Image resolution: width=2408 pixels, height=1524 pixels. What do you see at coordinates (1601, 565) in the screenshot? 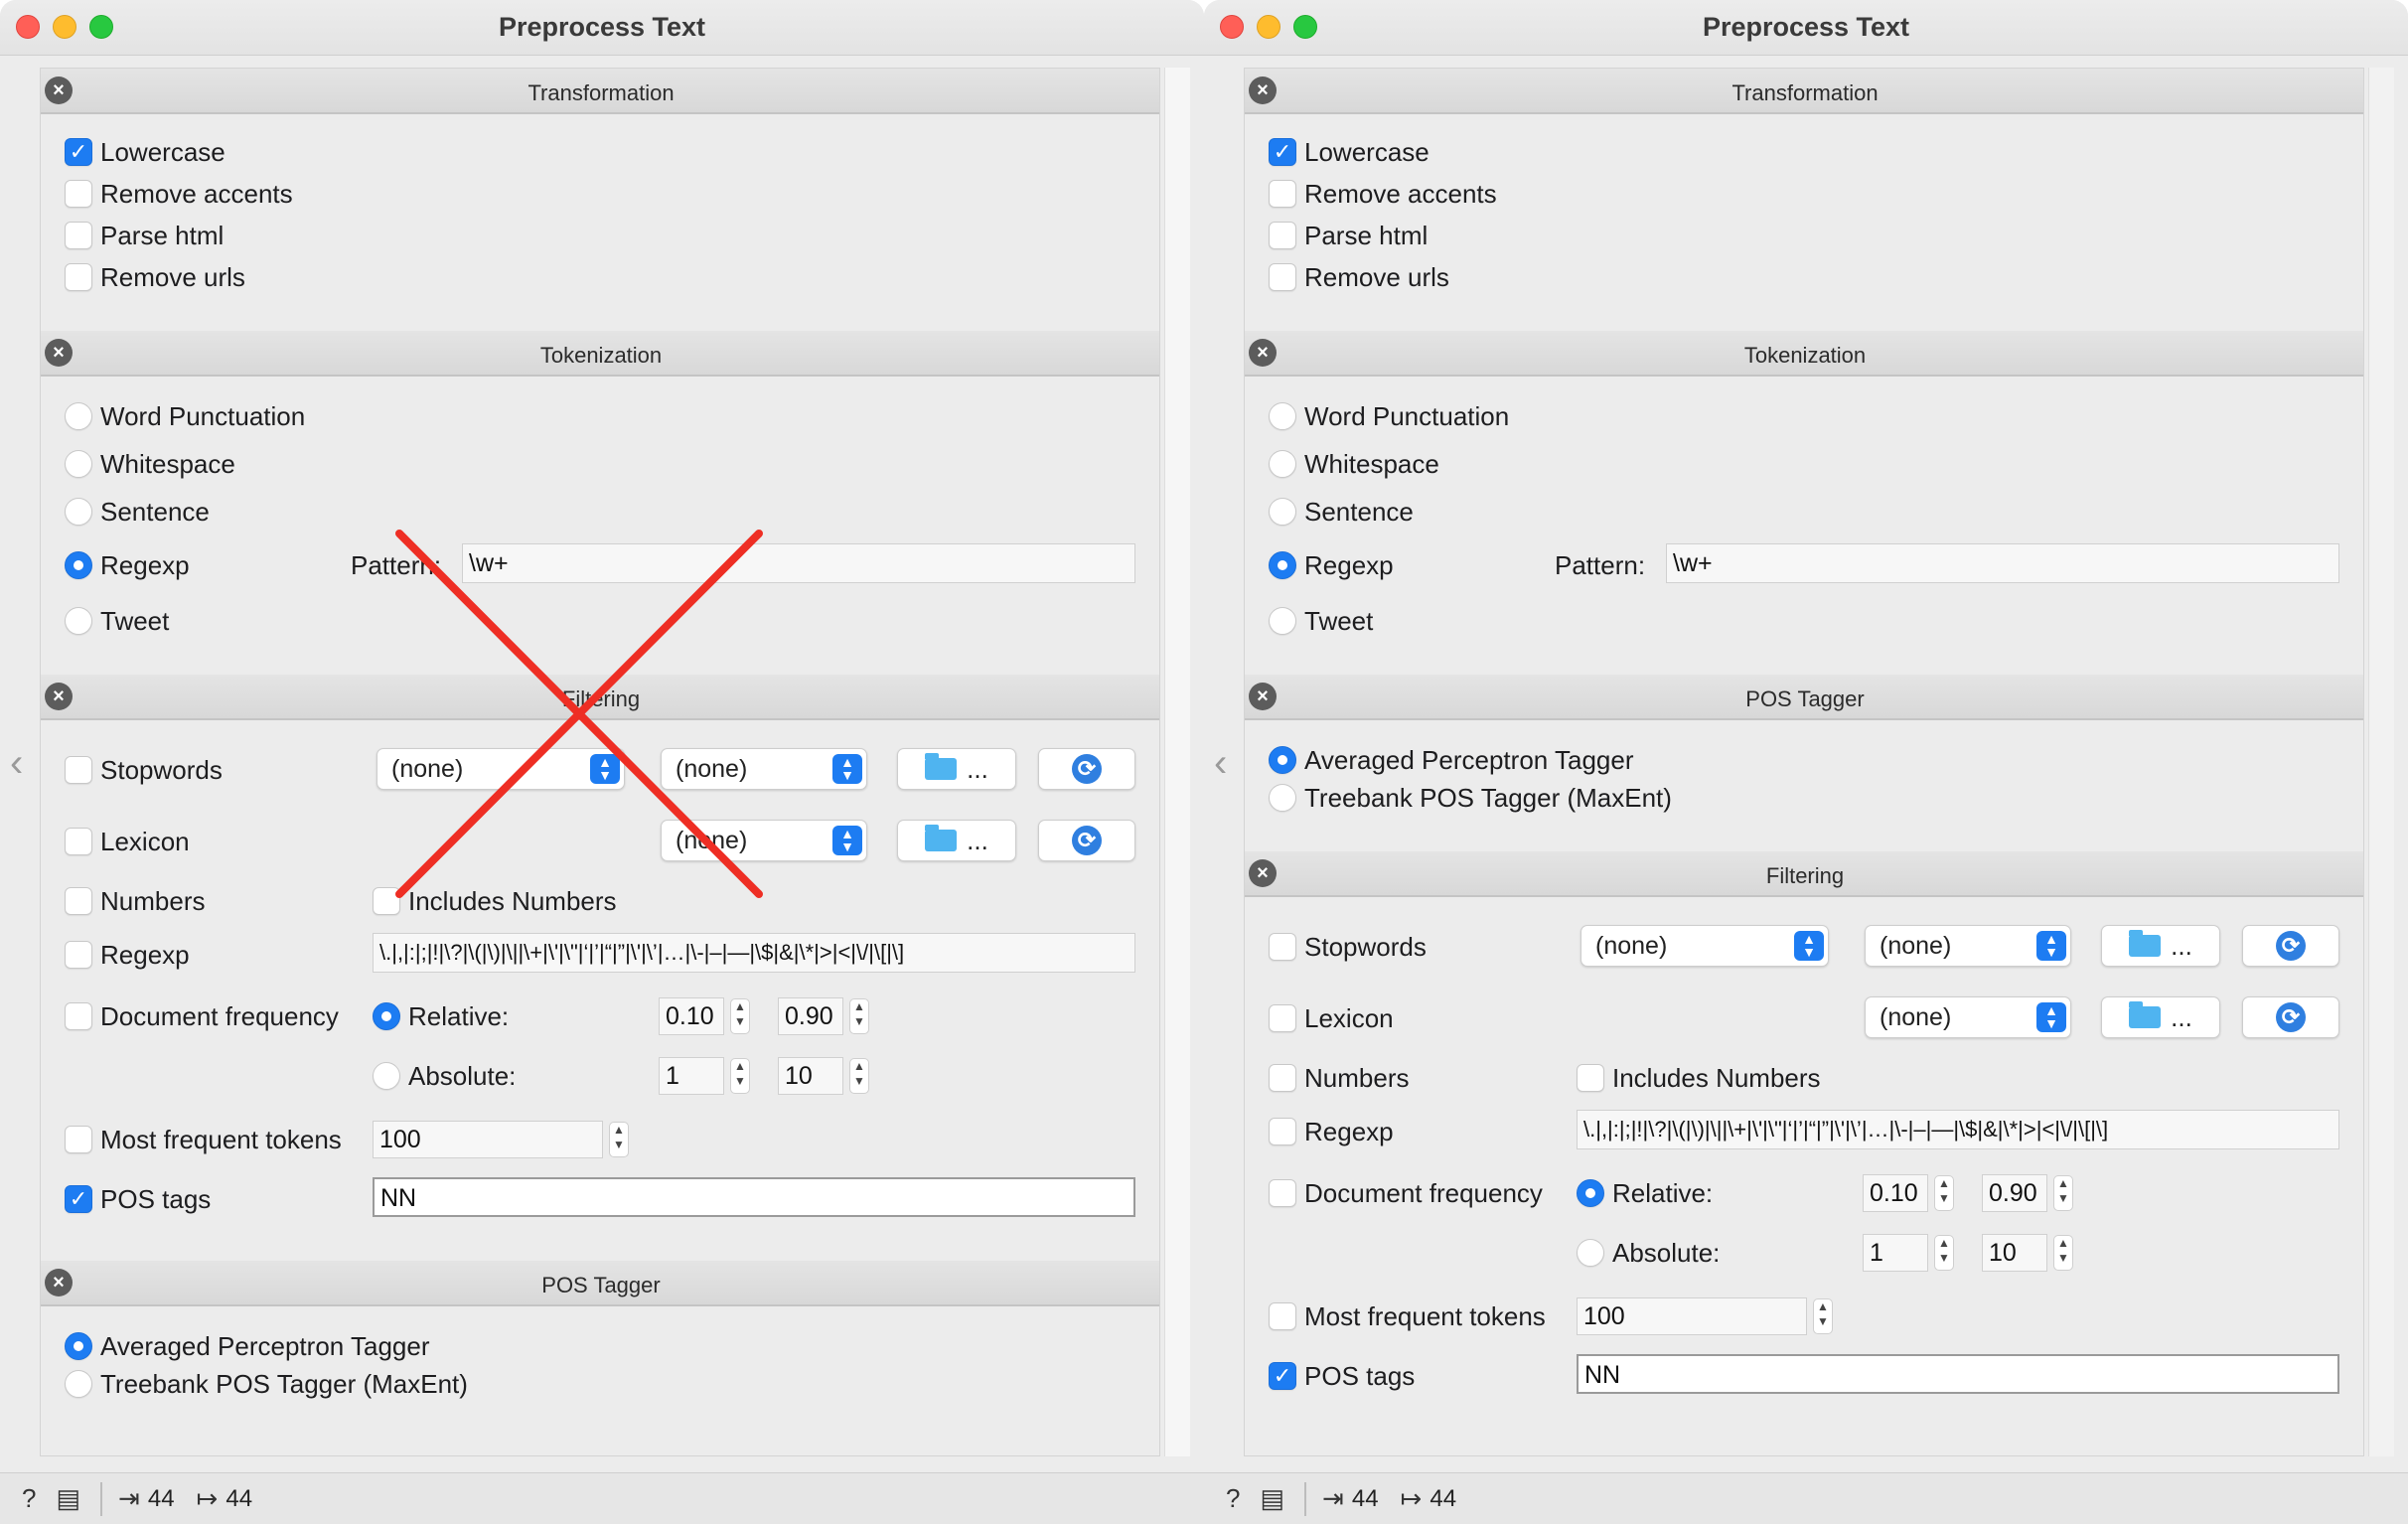
I see `pattern-label: Pattern:` at bounding box center [1601, 565].